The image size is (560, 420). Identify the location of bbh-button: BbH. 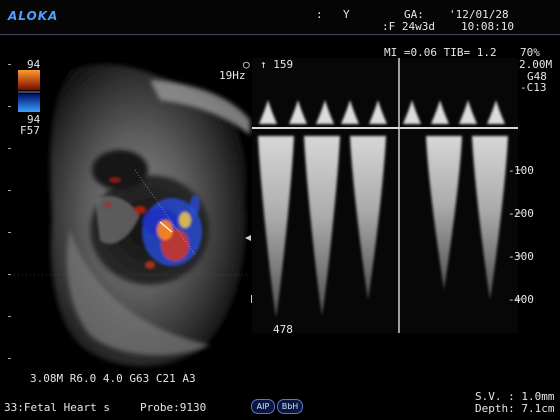
(290, 406).